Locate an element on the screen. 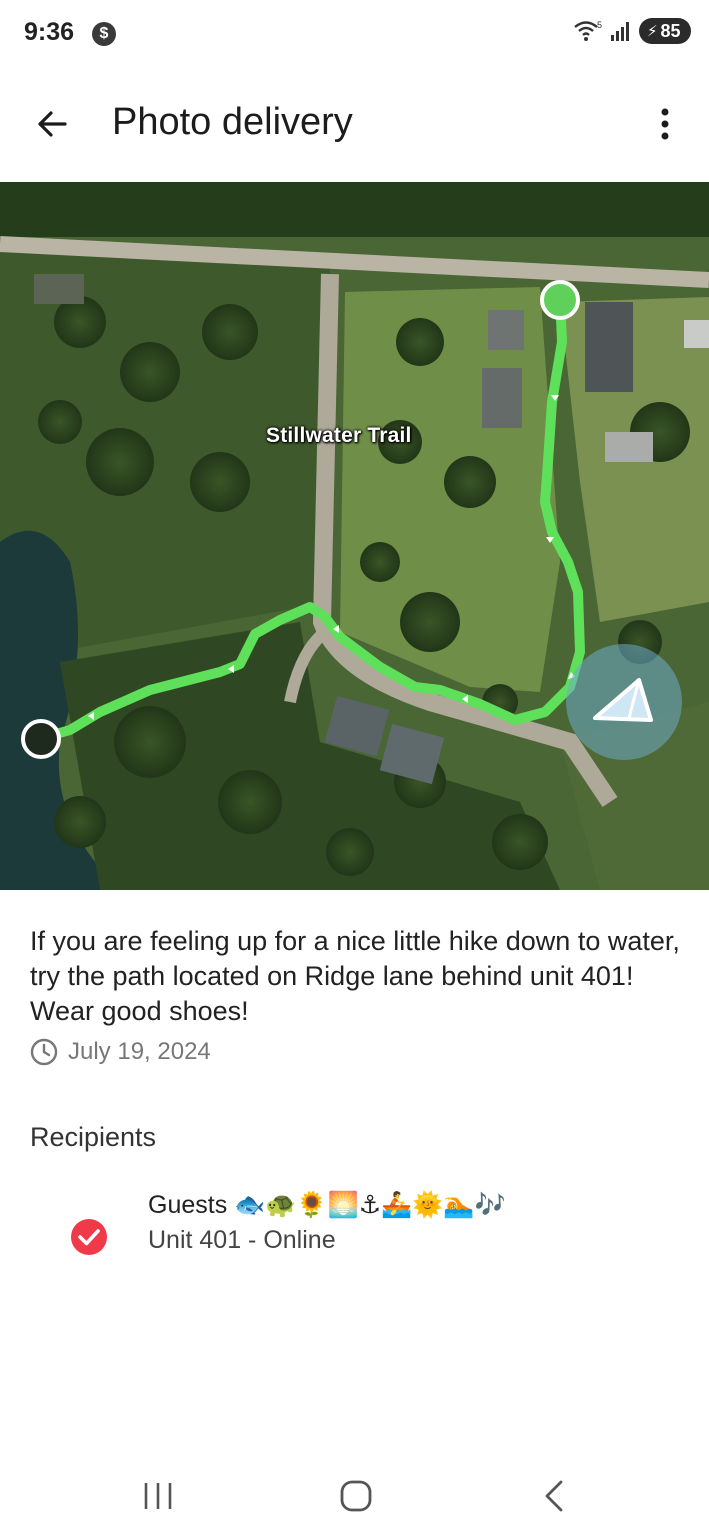 The width and height of the screenshot is (709, 1536). recipient-detail: Unit 401 - Online is located at coordinates (242, 1240).